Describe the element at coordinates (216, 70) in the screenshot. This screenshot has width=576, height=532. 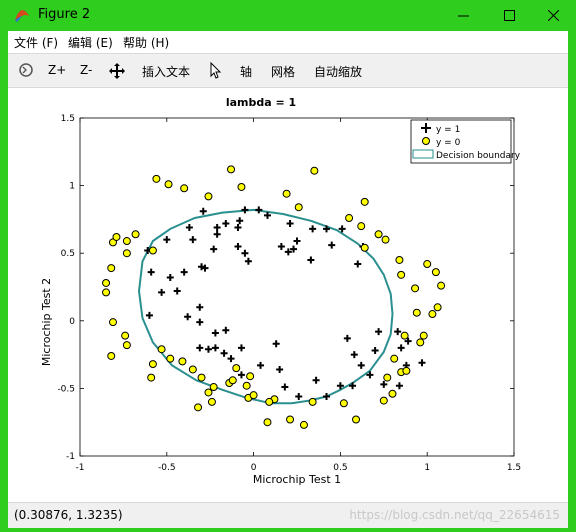
I see `cursor-icon` at that location.